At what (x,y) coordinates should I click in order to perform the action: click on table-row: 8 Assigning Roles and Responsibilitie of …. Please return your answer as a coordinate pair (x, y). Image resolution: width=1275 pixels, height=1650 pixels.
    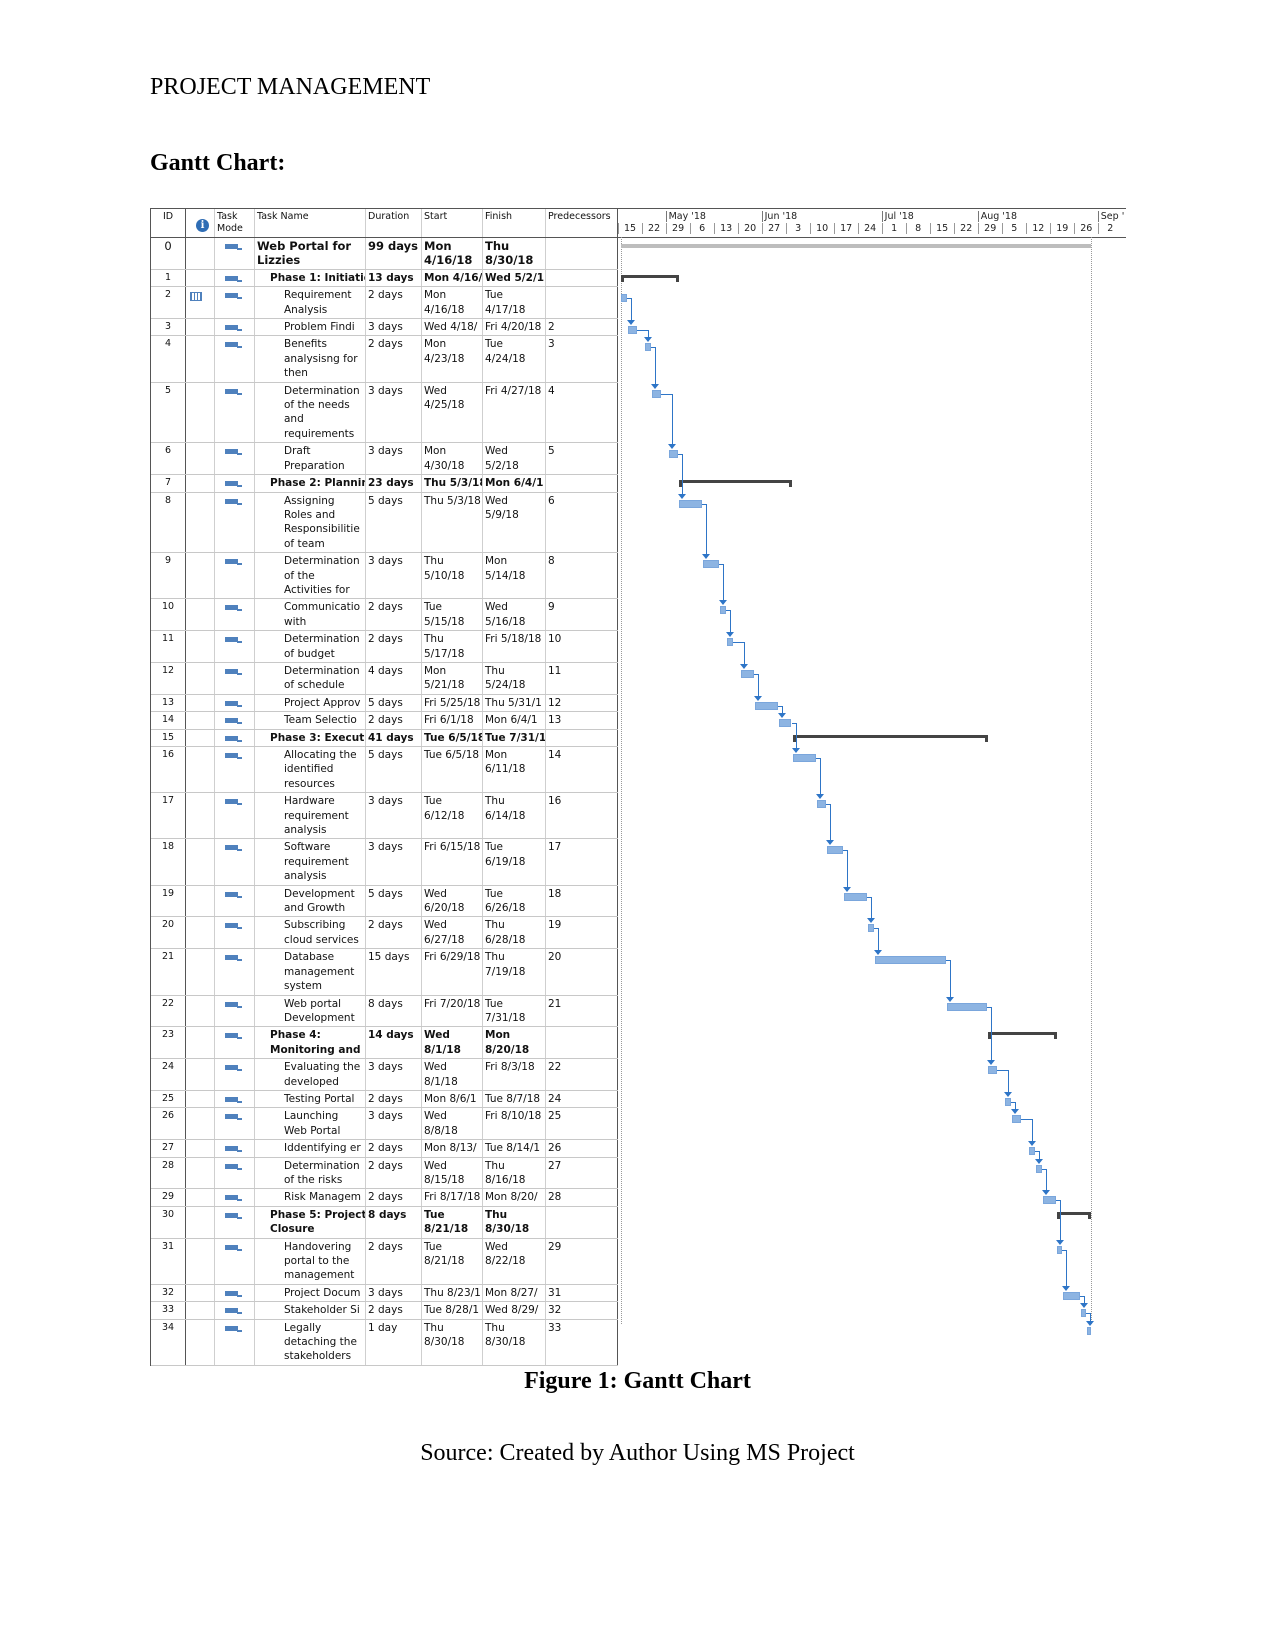
    Looking at the image, I should click on (384, 523).